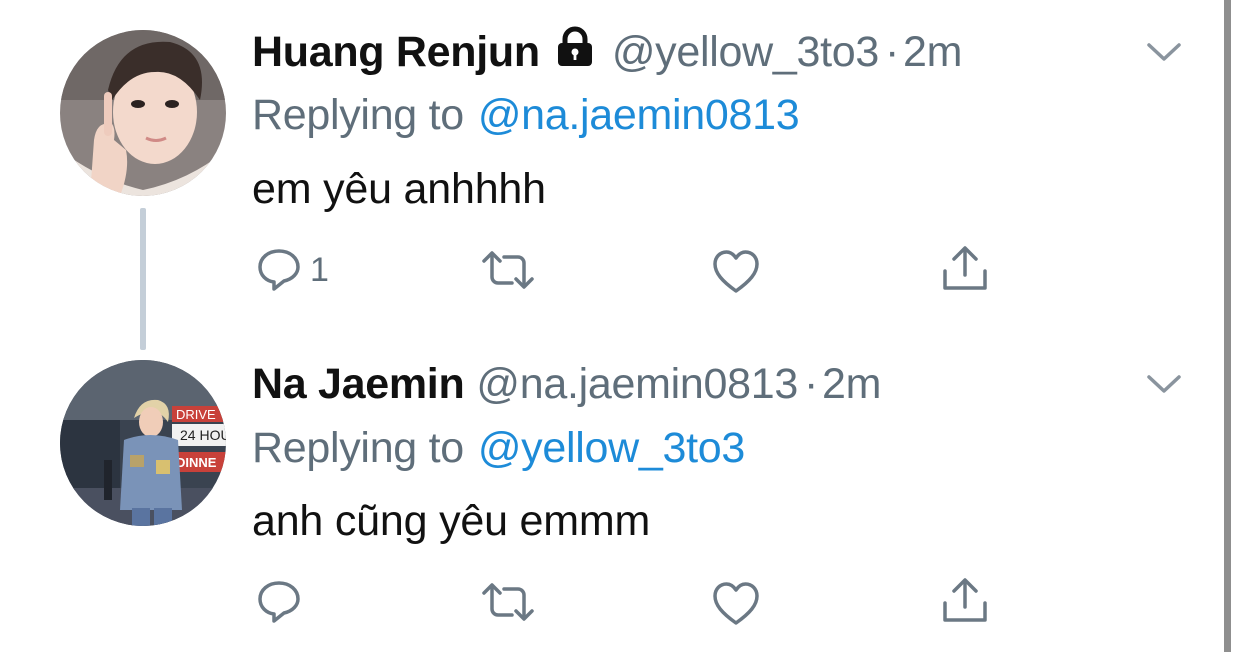 Image resolution: width=1242 pixels, height=652 pixels. What do you see at coordinates (319, 269) in the screenshot?
I see `reply-count: 1` at bounding box center [319, 269].